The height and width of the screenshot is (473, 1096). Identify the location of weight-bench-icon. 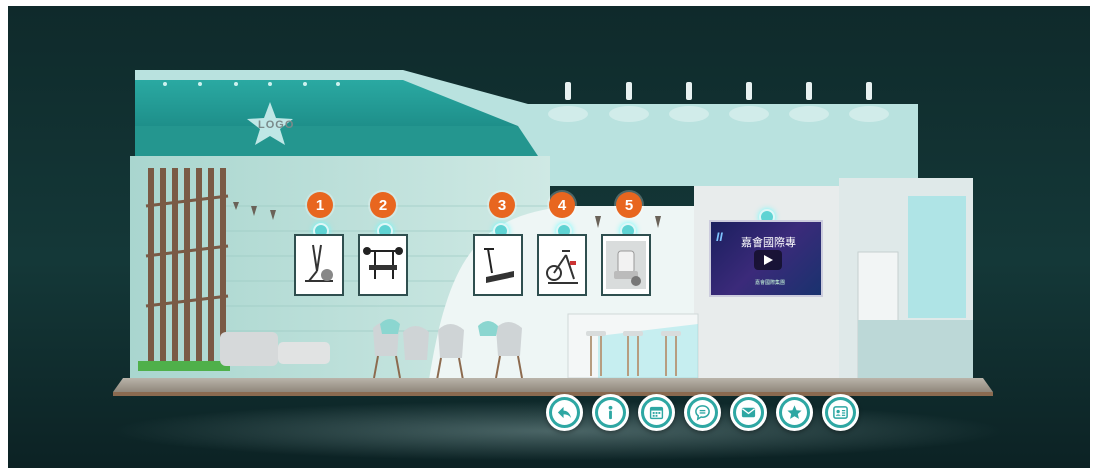
(383, 263).